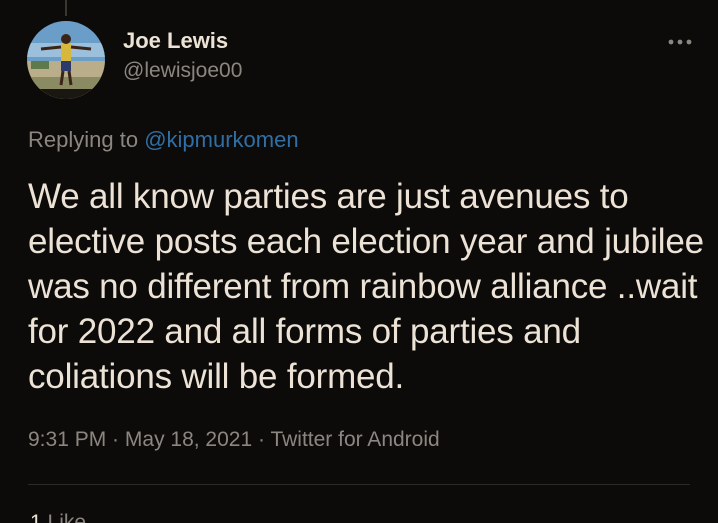 The height and width of the screenshot is (523, 718). Describe the element at coordinates (182, 71) in the screenshot. I see `author-handle: @lewisjoe00` at that location.